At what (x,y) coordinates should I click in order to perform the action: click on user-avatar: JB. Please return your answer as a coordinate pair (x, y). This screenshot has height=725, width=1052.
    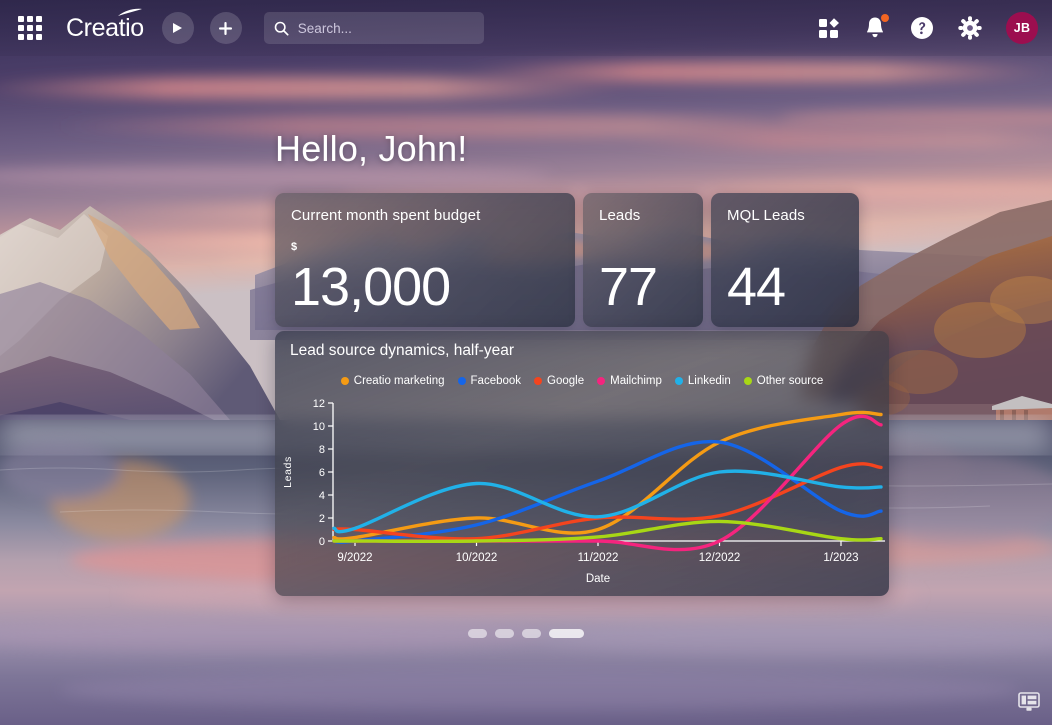
    Looking at the image, I should click on (1022, 28).